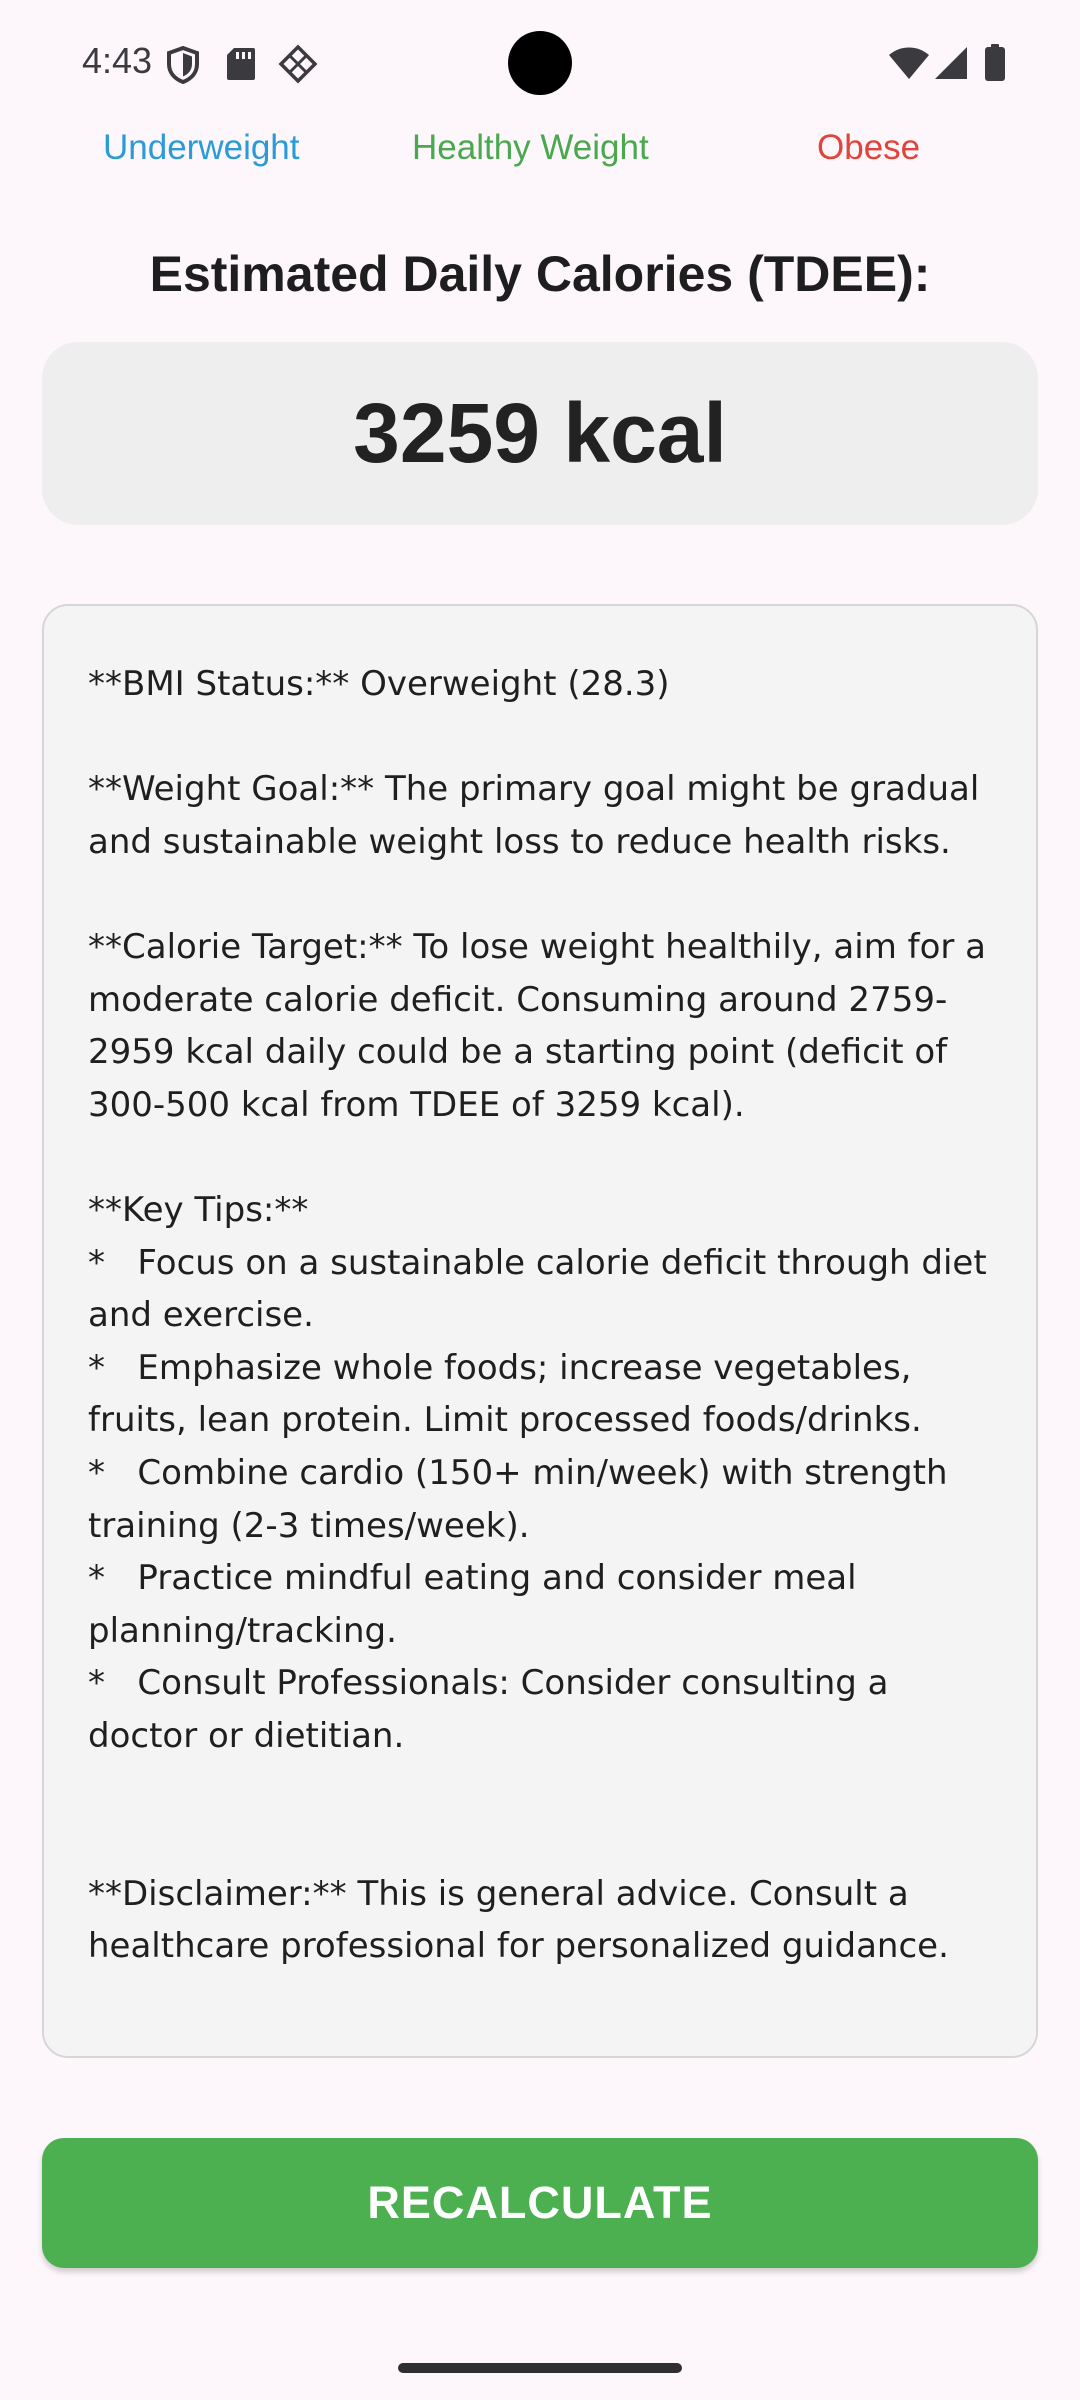 This screenshot has width=1080, height=2400. Describe the element at coordinates (530, 147) in the screenshot. I see `legend-healthy-weight: Healthy Weight` at that location.